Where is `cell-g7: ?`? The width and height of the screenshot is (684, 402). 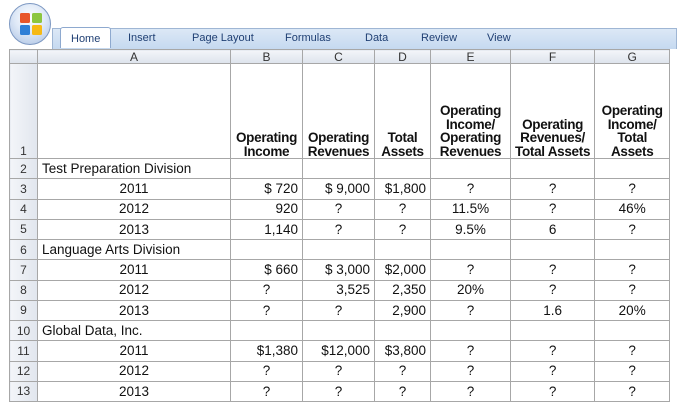
cell-g7: ? is located at coordinates (632, 270).